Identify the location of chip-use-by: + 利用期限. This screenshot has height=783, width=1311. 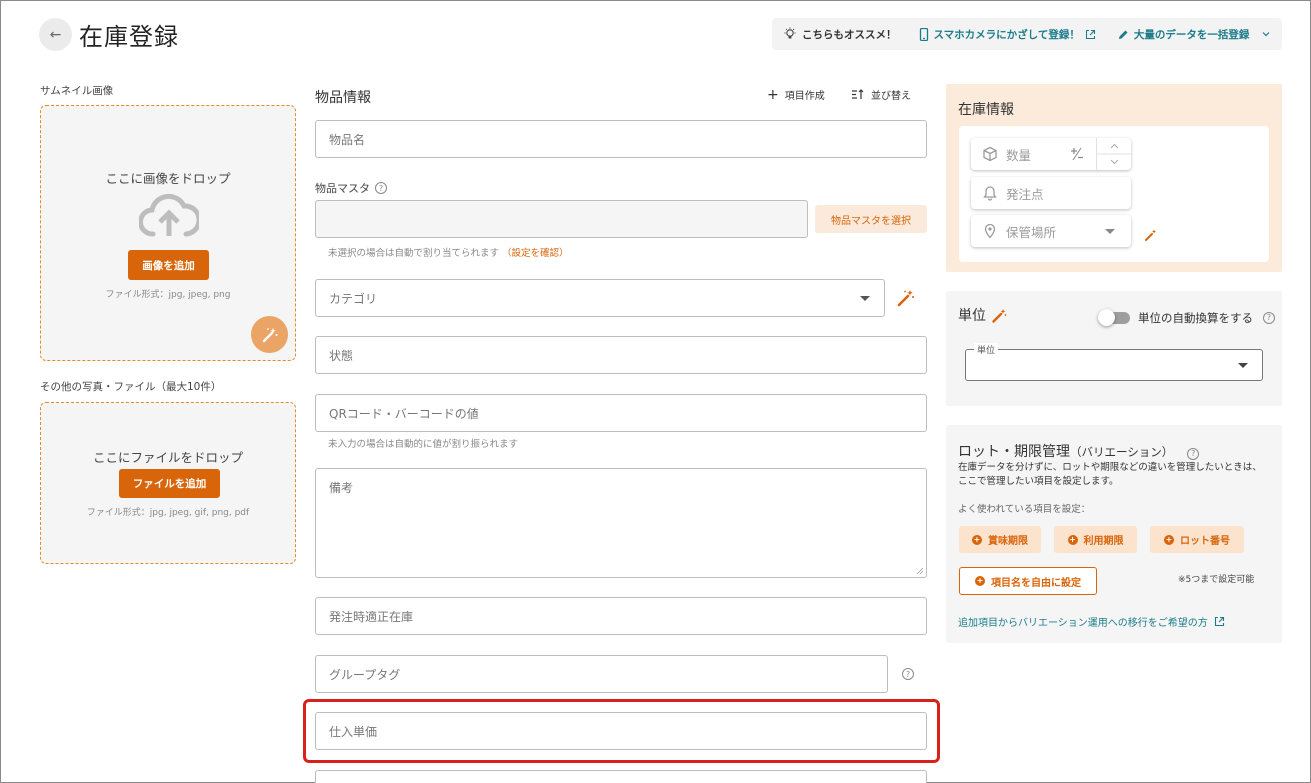
(1095, 539).